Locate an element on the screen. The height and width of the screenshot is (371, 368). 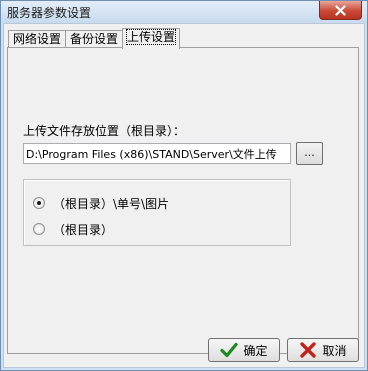
title-bar: 服务器参数设置 is located at coordinates (184, 12).